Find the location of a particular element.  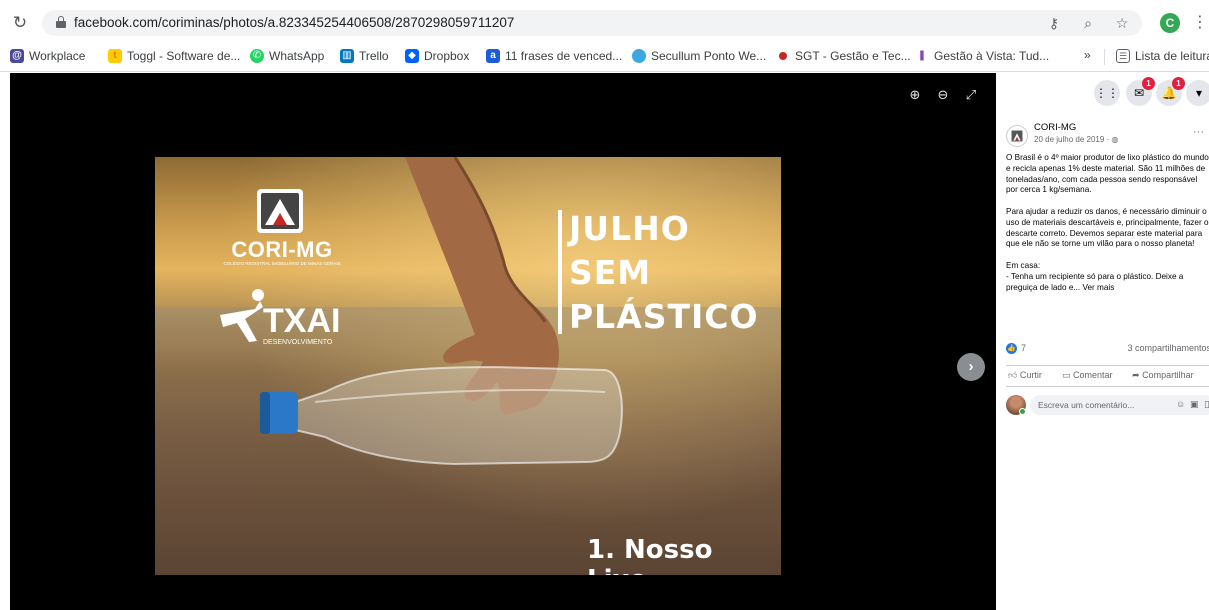

bookmark-whatsapp: ✆ WhatsApp is located at coordinates (287, 56).